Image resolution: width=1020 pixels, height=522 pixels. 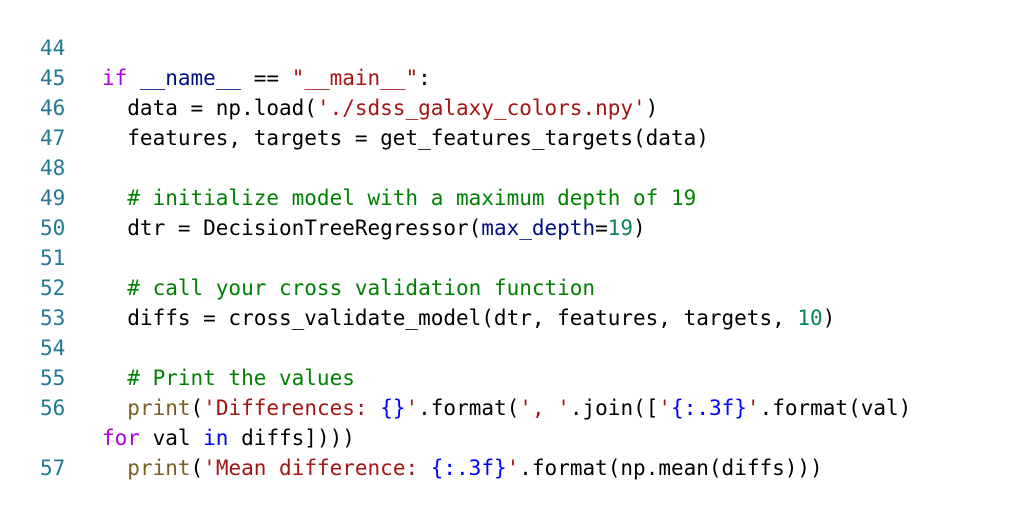 I want to click on code-line: 55 # Print the values, so click(x=510, y=378).